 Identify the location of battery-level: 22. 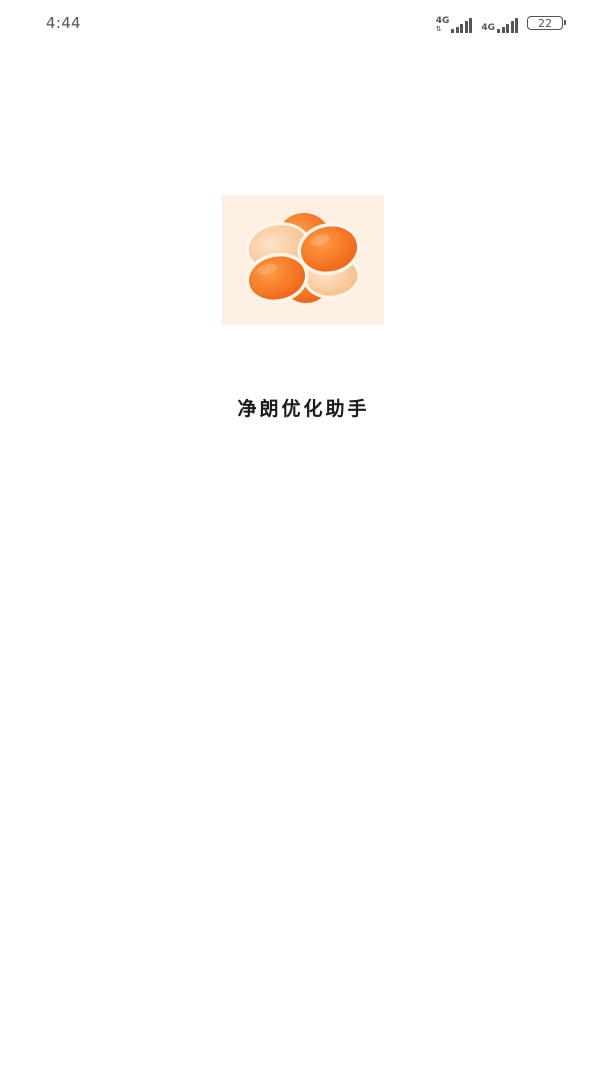
(545, 23).